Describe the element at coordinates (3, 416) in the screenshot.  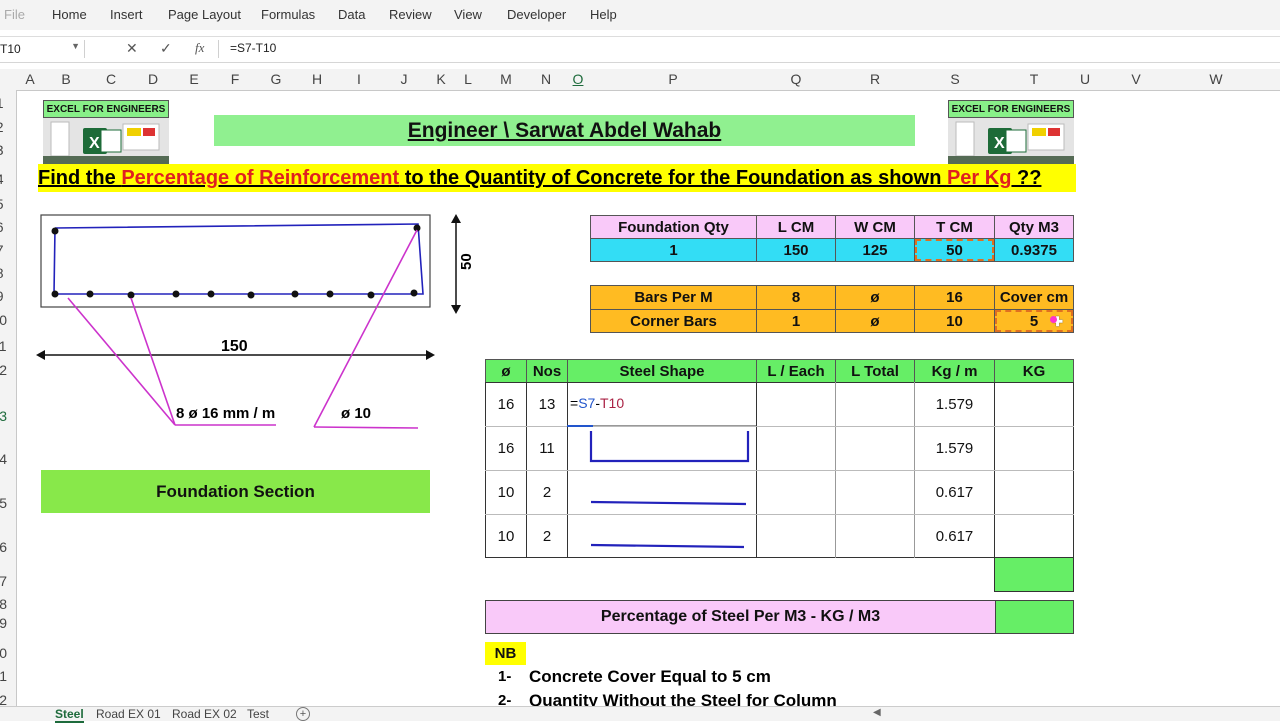
I see `row-header-selected: 13` at that location.